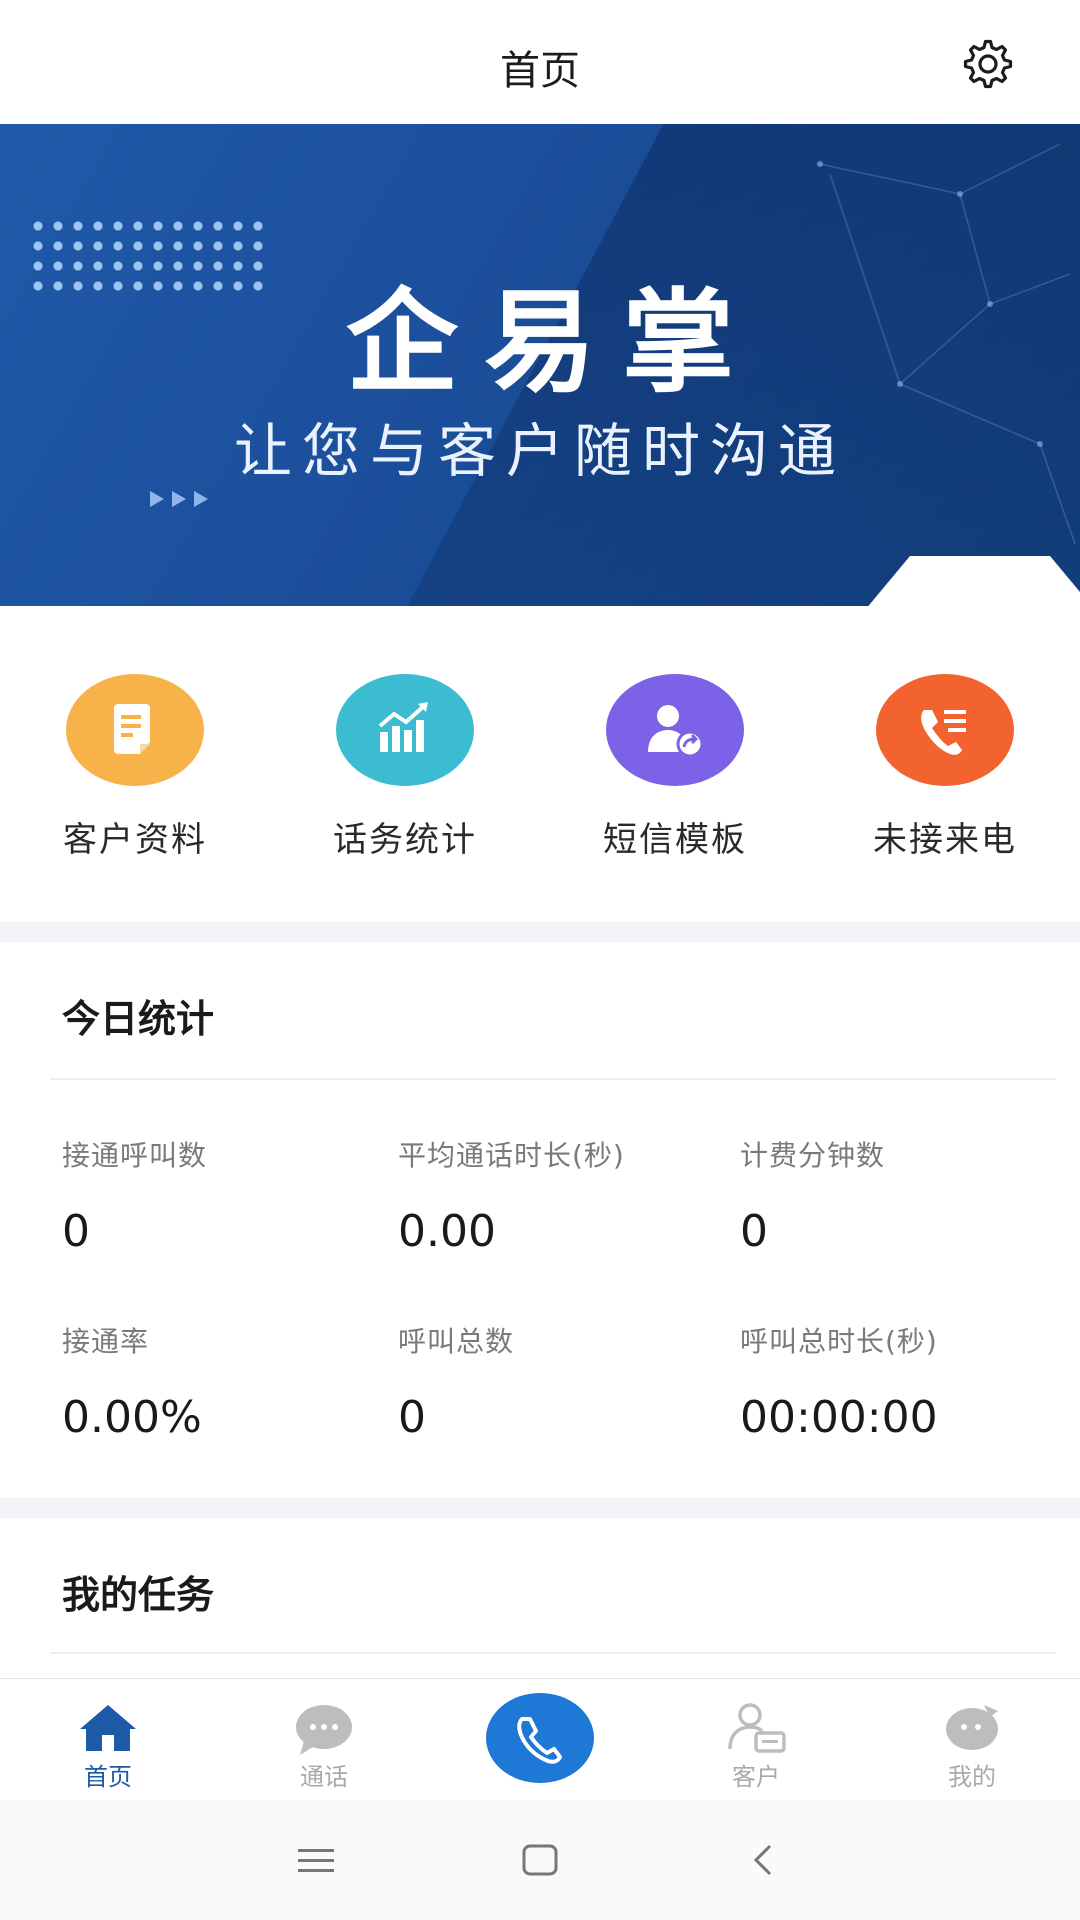 This screenshot has height=1920, width=1080. I want to click on nav-customers: 客户, so click(756, 1746).